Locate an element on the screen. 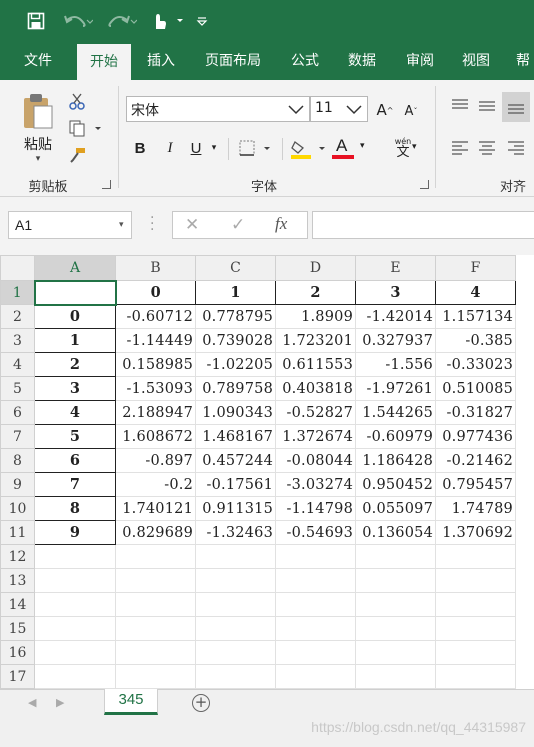 Image resolution: width=534 pixels, height=747 pixels. row-header: 1 is located at coordinates (18, 292).